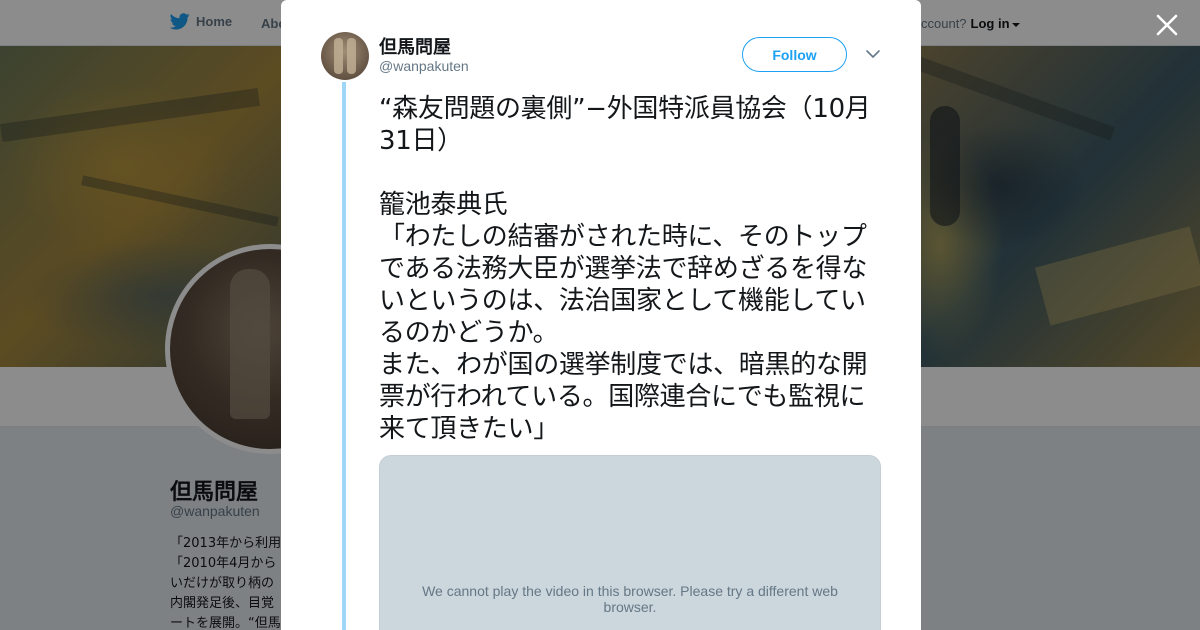  What do you see at coordinates (344, 356) in the screenshot?
I see `thread-line` at bounding box center [344, 356].